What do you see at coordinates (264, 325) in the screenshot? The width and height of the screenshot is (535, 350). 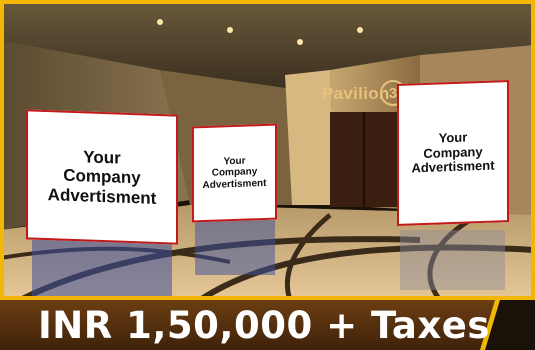 I see `price-label: INR 1,50,000 + Taxes` at bounding box center [264, 325].